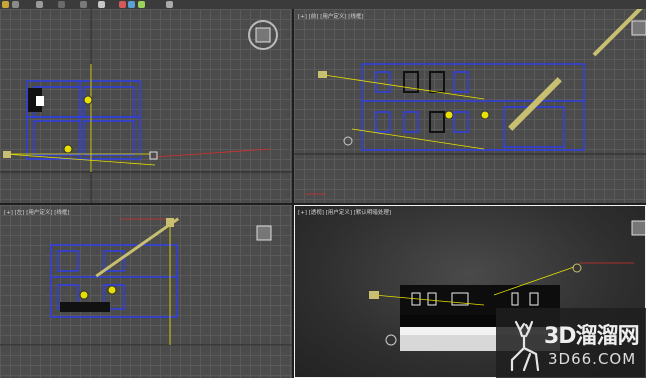 This screenshot has height=378, width=646. I want to click on light-beam, so click(535, 104).